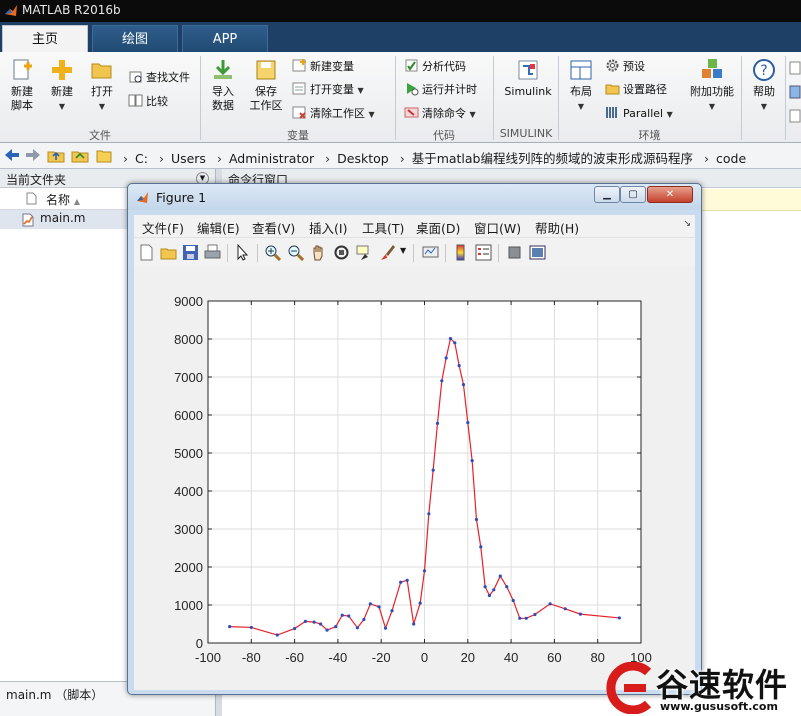 This screenshot has height=716, width=801. What do you see at coordinates (537, 252) in the screenshot?
I see `show-plot-tools-icon` at bounding box center [537, 252].